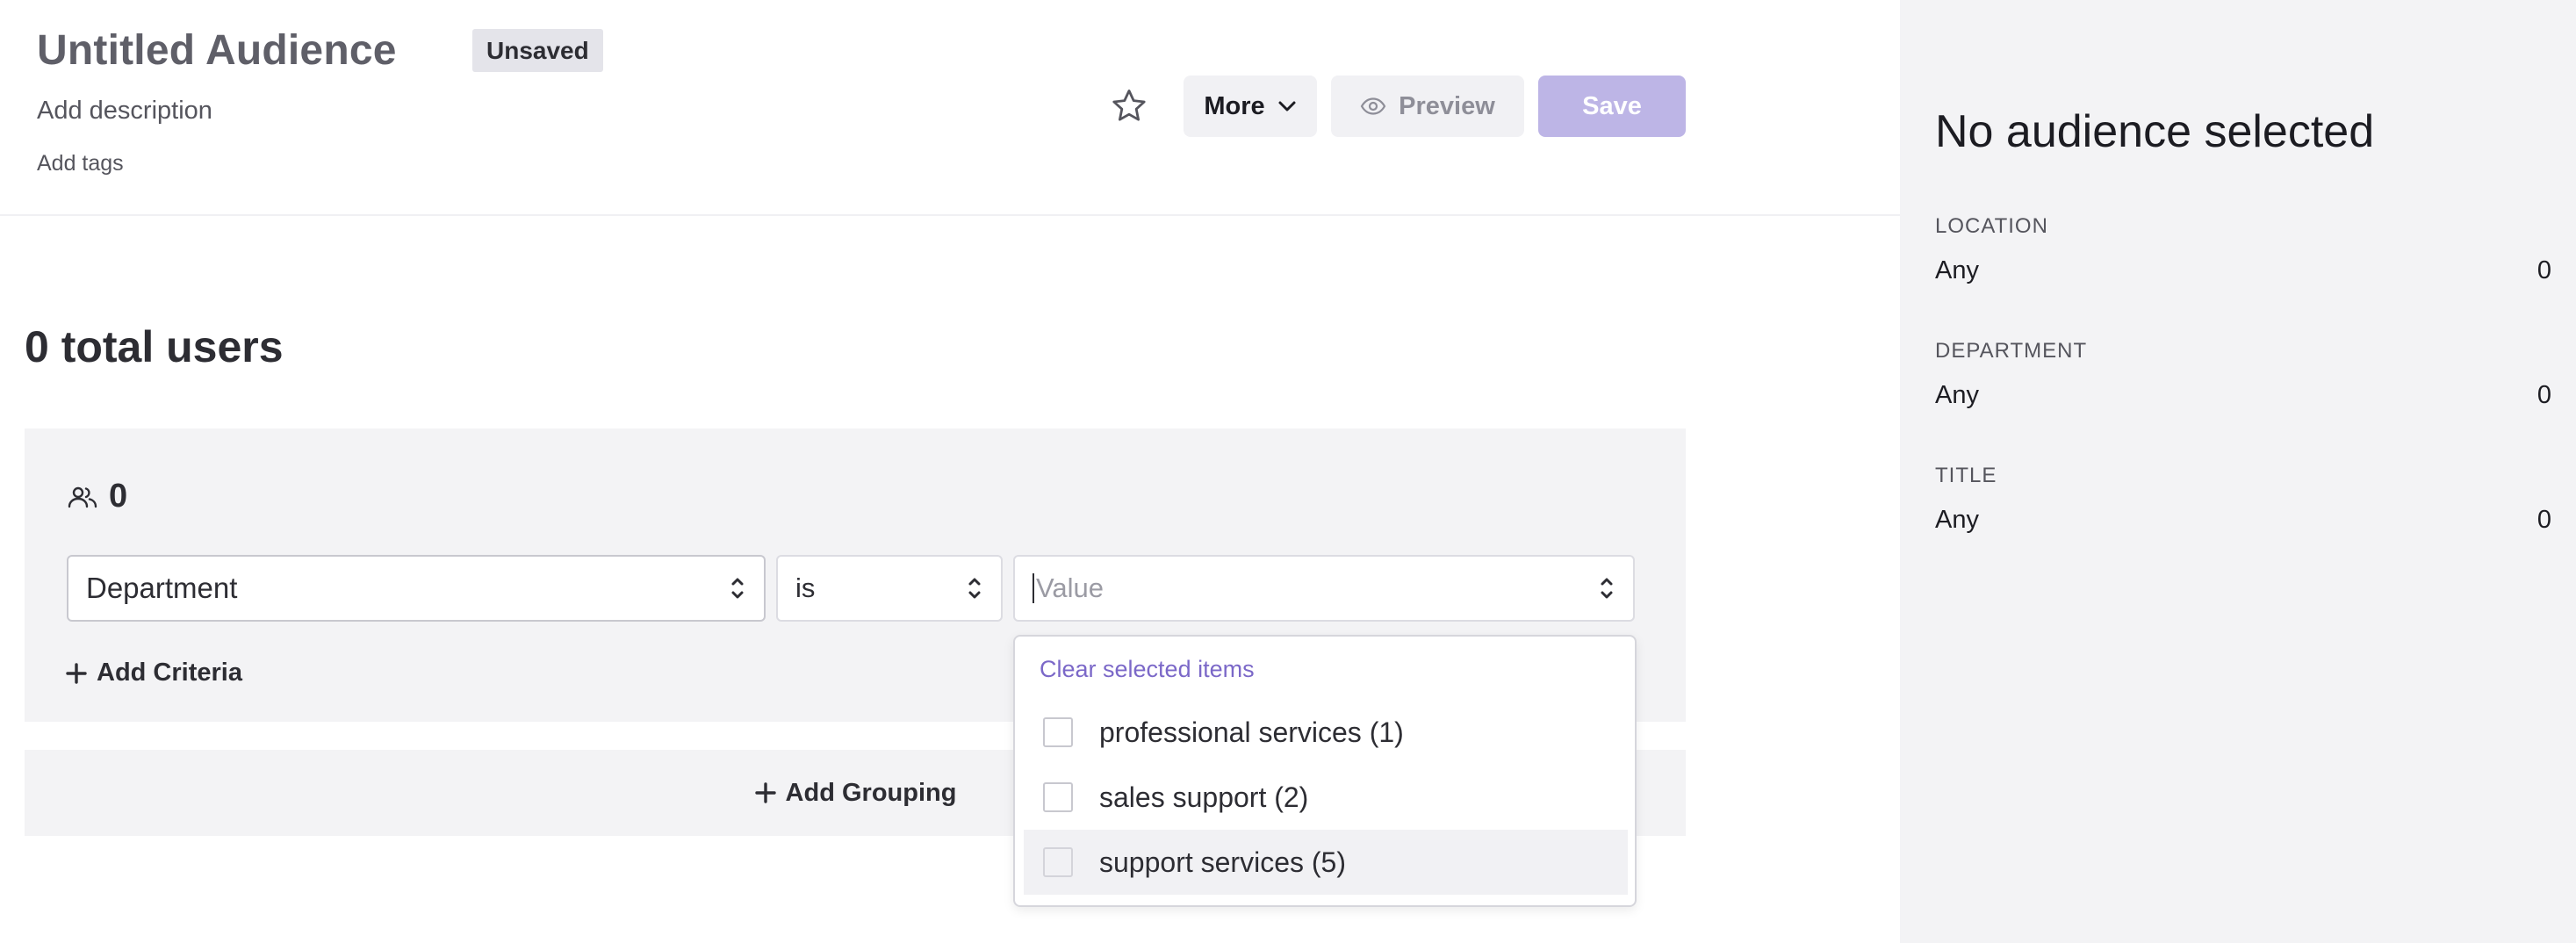  What do you see at coordinates (1129, 106) in the screenshot?
I see `star-icon` at bounding box center [1129, 106].